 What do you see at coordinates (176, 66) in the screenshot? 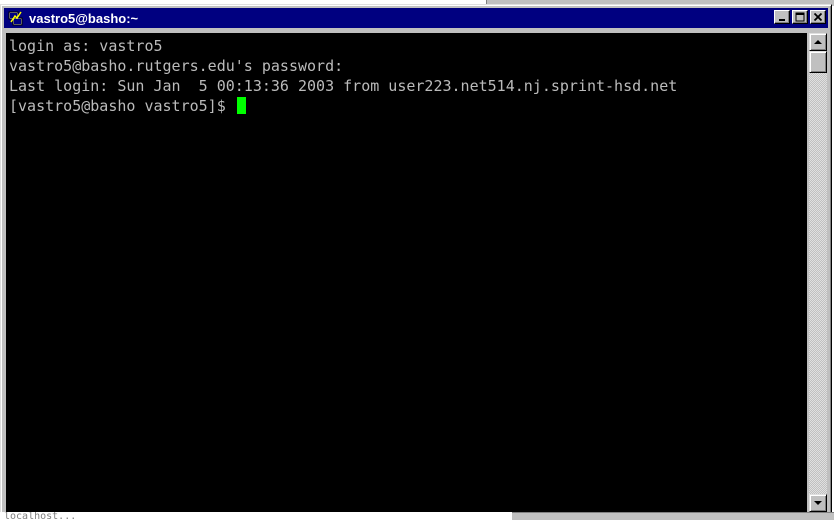
I see `terminal-line: vastro5@basho.rutgers.edu's password:` at bounding box center [176, 66].